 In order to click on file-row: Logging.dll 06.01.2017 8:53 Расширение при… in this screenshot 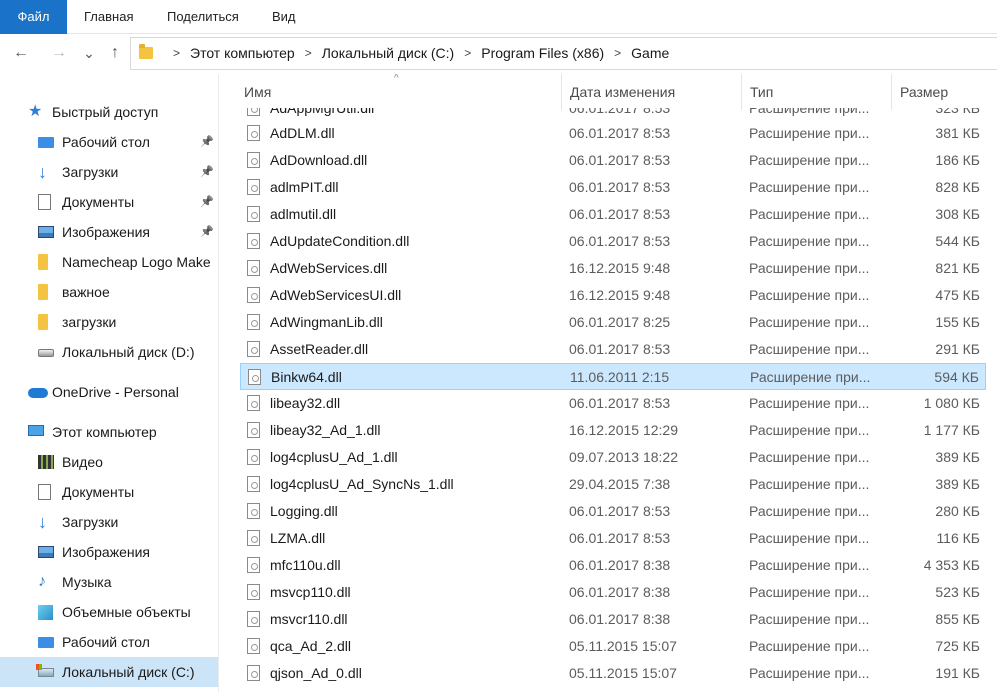, I will do `click(613, 511)`.